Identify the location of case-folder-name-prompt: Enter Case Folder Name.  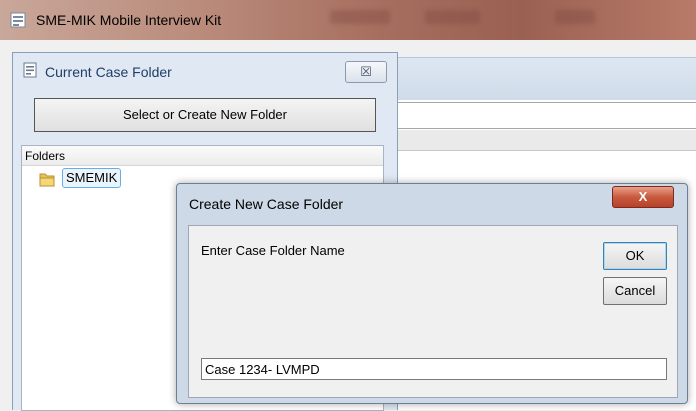
(273, 250).